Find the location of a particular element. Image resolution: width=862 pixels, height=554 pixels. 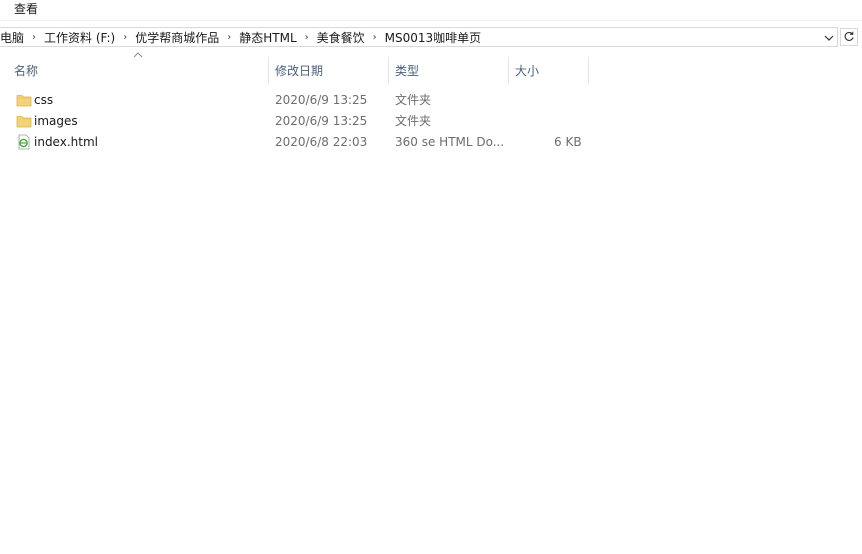

column-header-size: 大小 is located at coordinates (548, 71).